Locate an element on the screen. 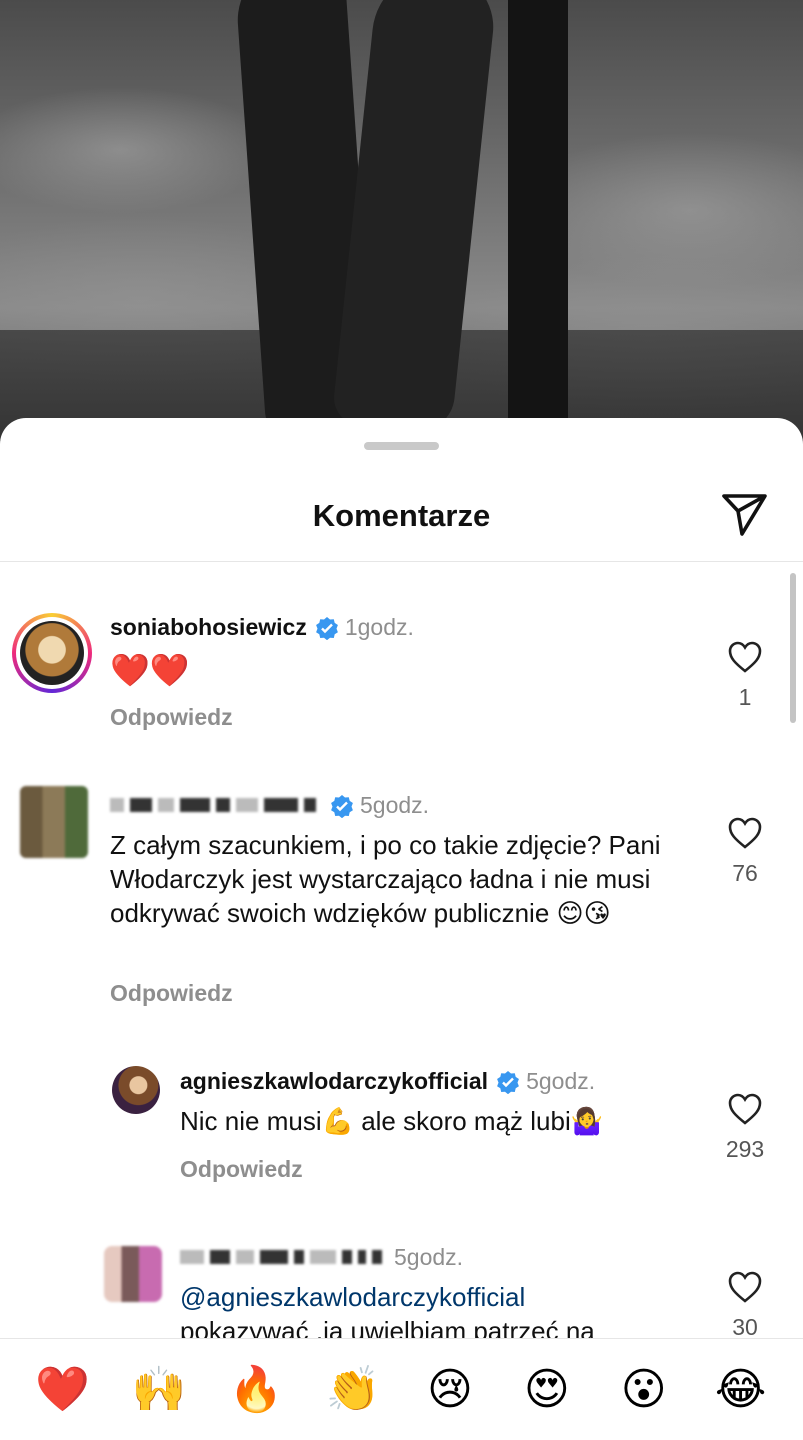 The width and height of the screenshot is (803, 1440). emoji-clapping: 👏 is located at coordinates (353, 1389).